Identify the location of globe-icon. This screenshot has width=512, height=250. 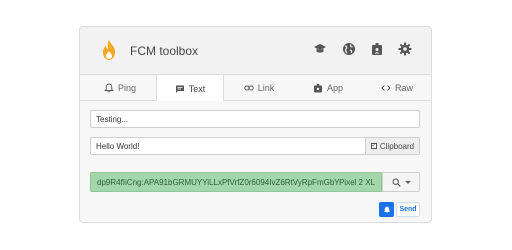
(349, 49).